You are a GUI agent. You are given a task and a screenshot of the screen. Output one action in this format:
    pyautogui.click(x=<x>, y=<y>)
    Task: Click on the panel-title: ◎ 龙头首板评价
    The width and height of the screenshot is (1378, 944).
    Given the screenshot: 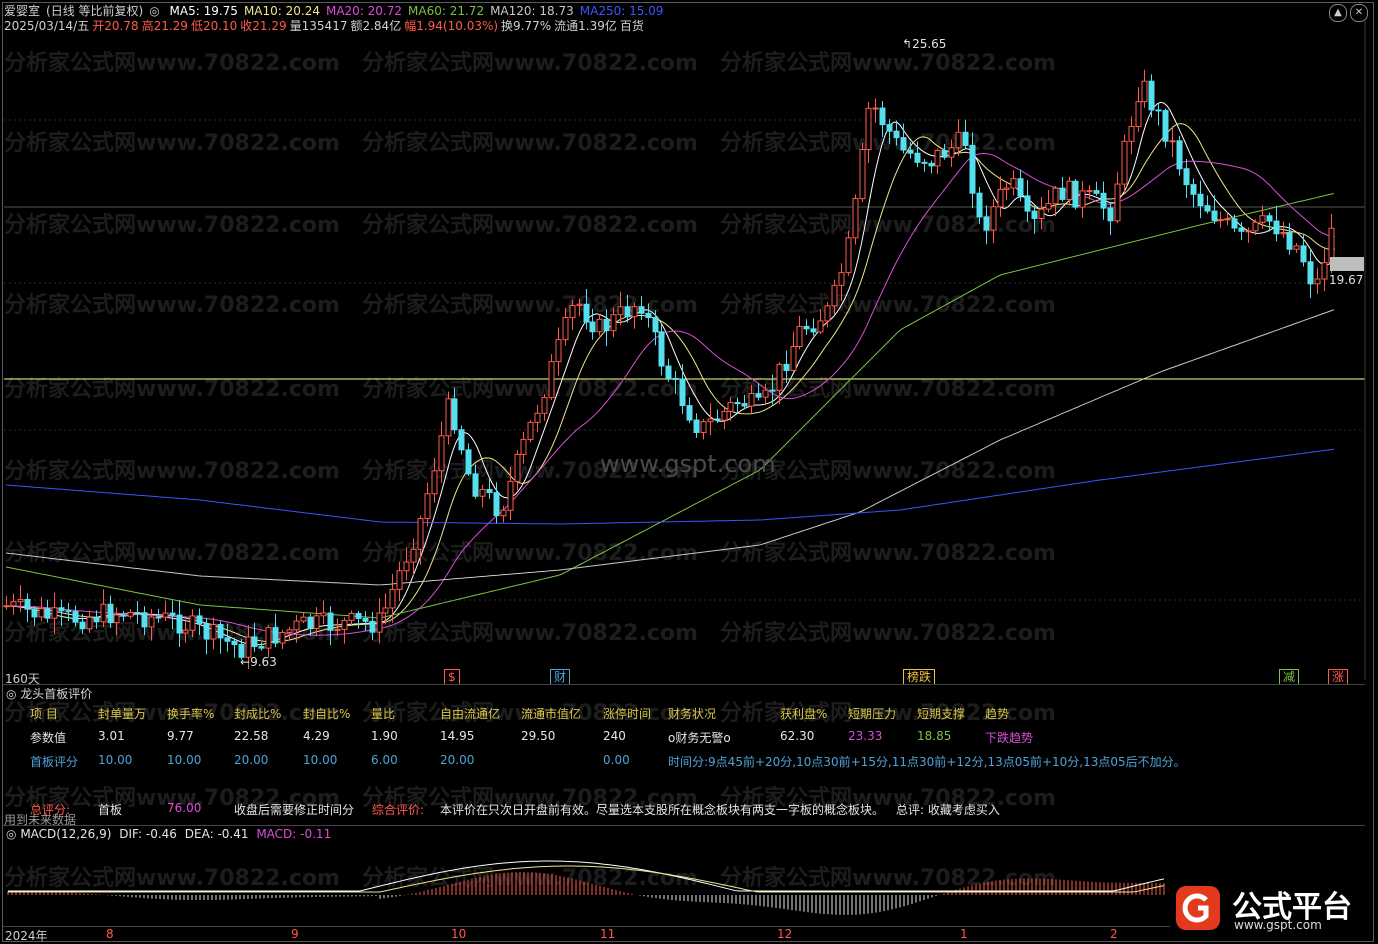 What is the action you would take?
    pyautogui.click(x=49, y=693)
    